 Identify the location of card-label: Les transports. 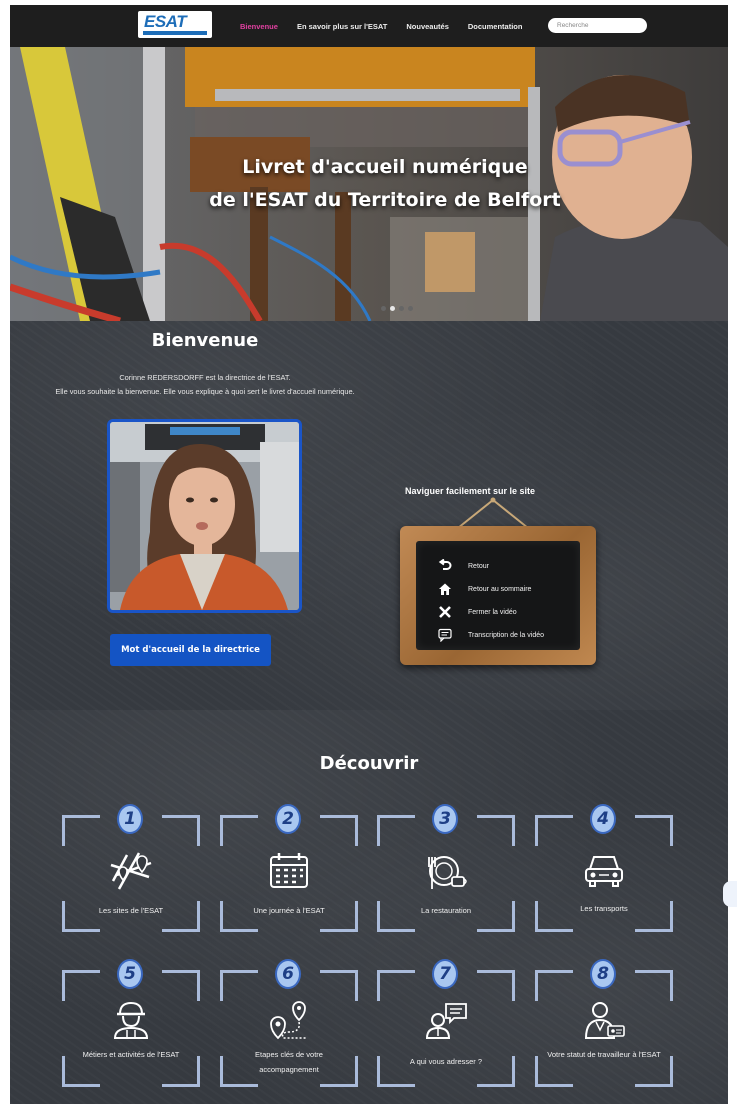
(604, 908).